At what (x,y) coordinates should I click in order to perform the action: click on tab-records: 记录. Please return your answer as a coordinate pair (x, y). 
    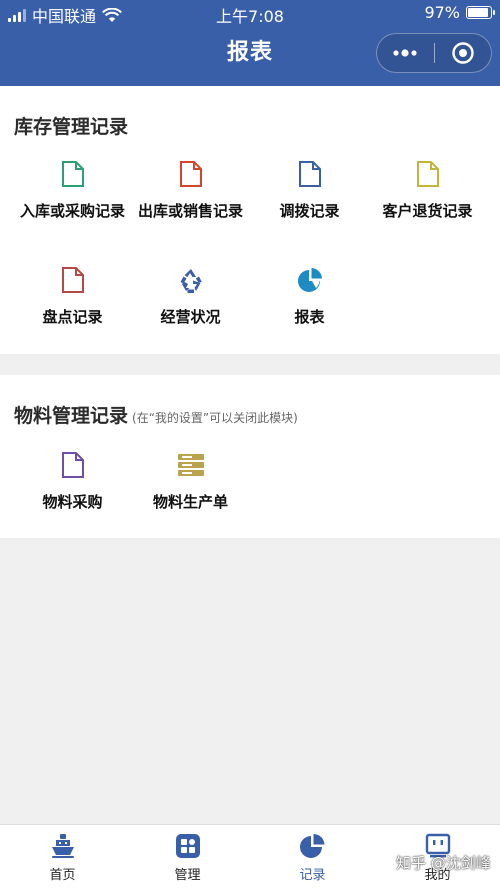
    Looking at the image, I should click on (312, 858).